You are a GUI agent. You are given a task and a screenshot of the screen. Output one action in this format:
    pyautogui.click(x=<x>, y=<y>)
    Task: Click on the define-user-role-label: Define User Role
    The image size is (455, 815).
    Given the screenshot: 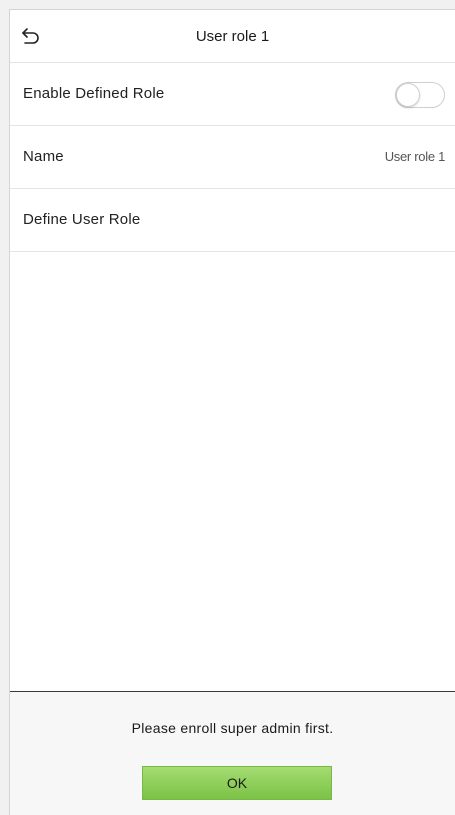 What is the action you would take?
    pyautogui.click(x=82, y=219)
    